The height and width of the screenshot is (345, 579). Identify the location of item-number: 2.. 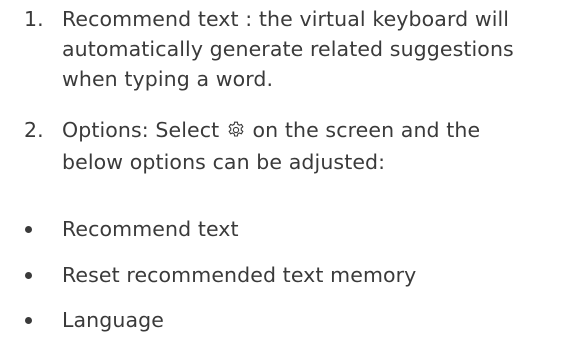
(34, 130).